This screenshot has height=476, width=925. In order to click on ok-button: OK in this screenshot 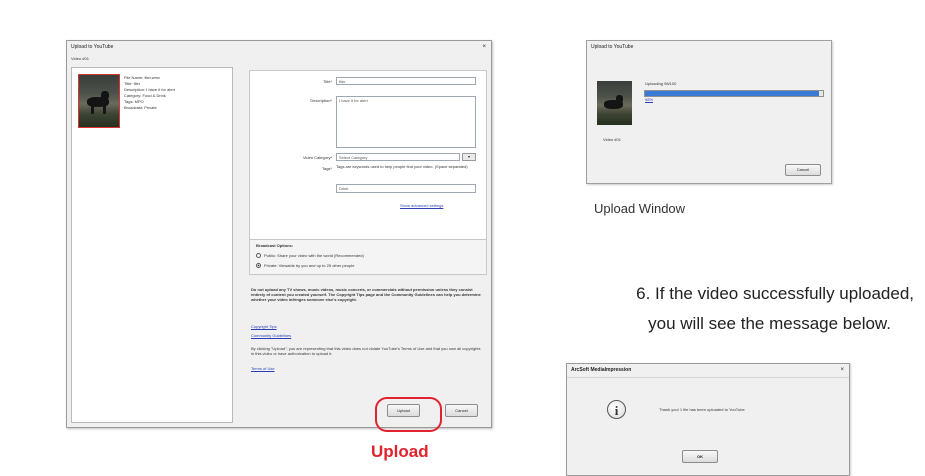, I will do `click(700, 456)`.